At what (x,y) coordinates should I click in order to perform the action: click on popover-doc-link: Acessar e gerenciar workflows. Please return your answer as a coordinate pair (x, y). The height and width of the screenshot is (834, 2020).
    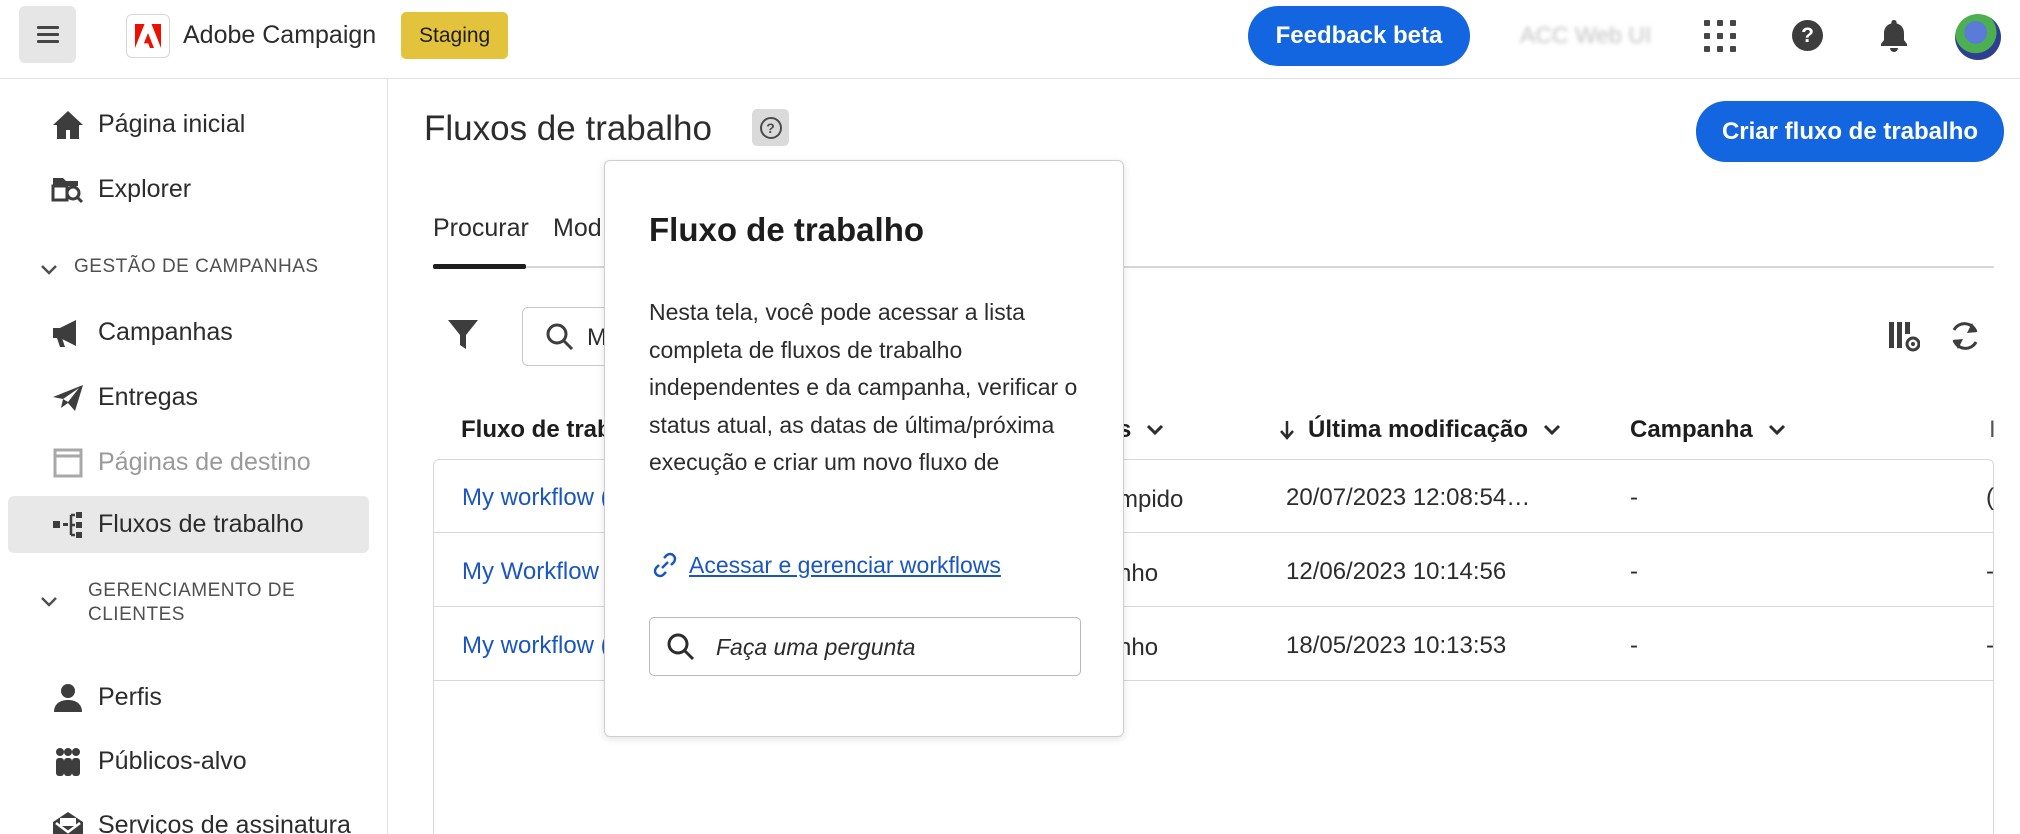
    Looking at the image, I should click on (825, 565).